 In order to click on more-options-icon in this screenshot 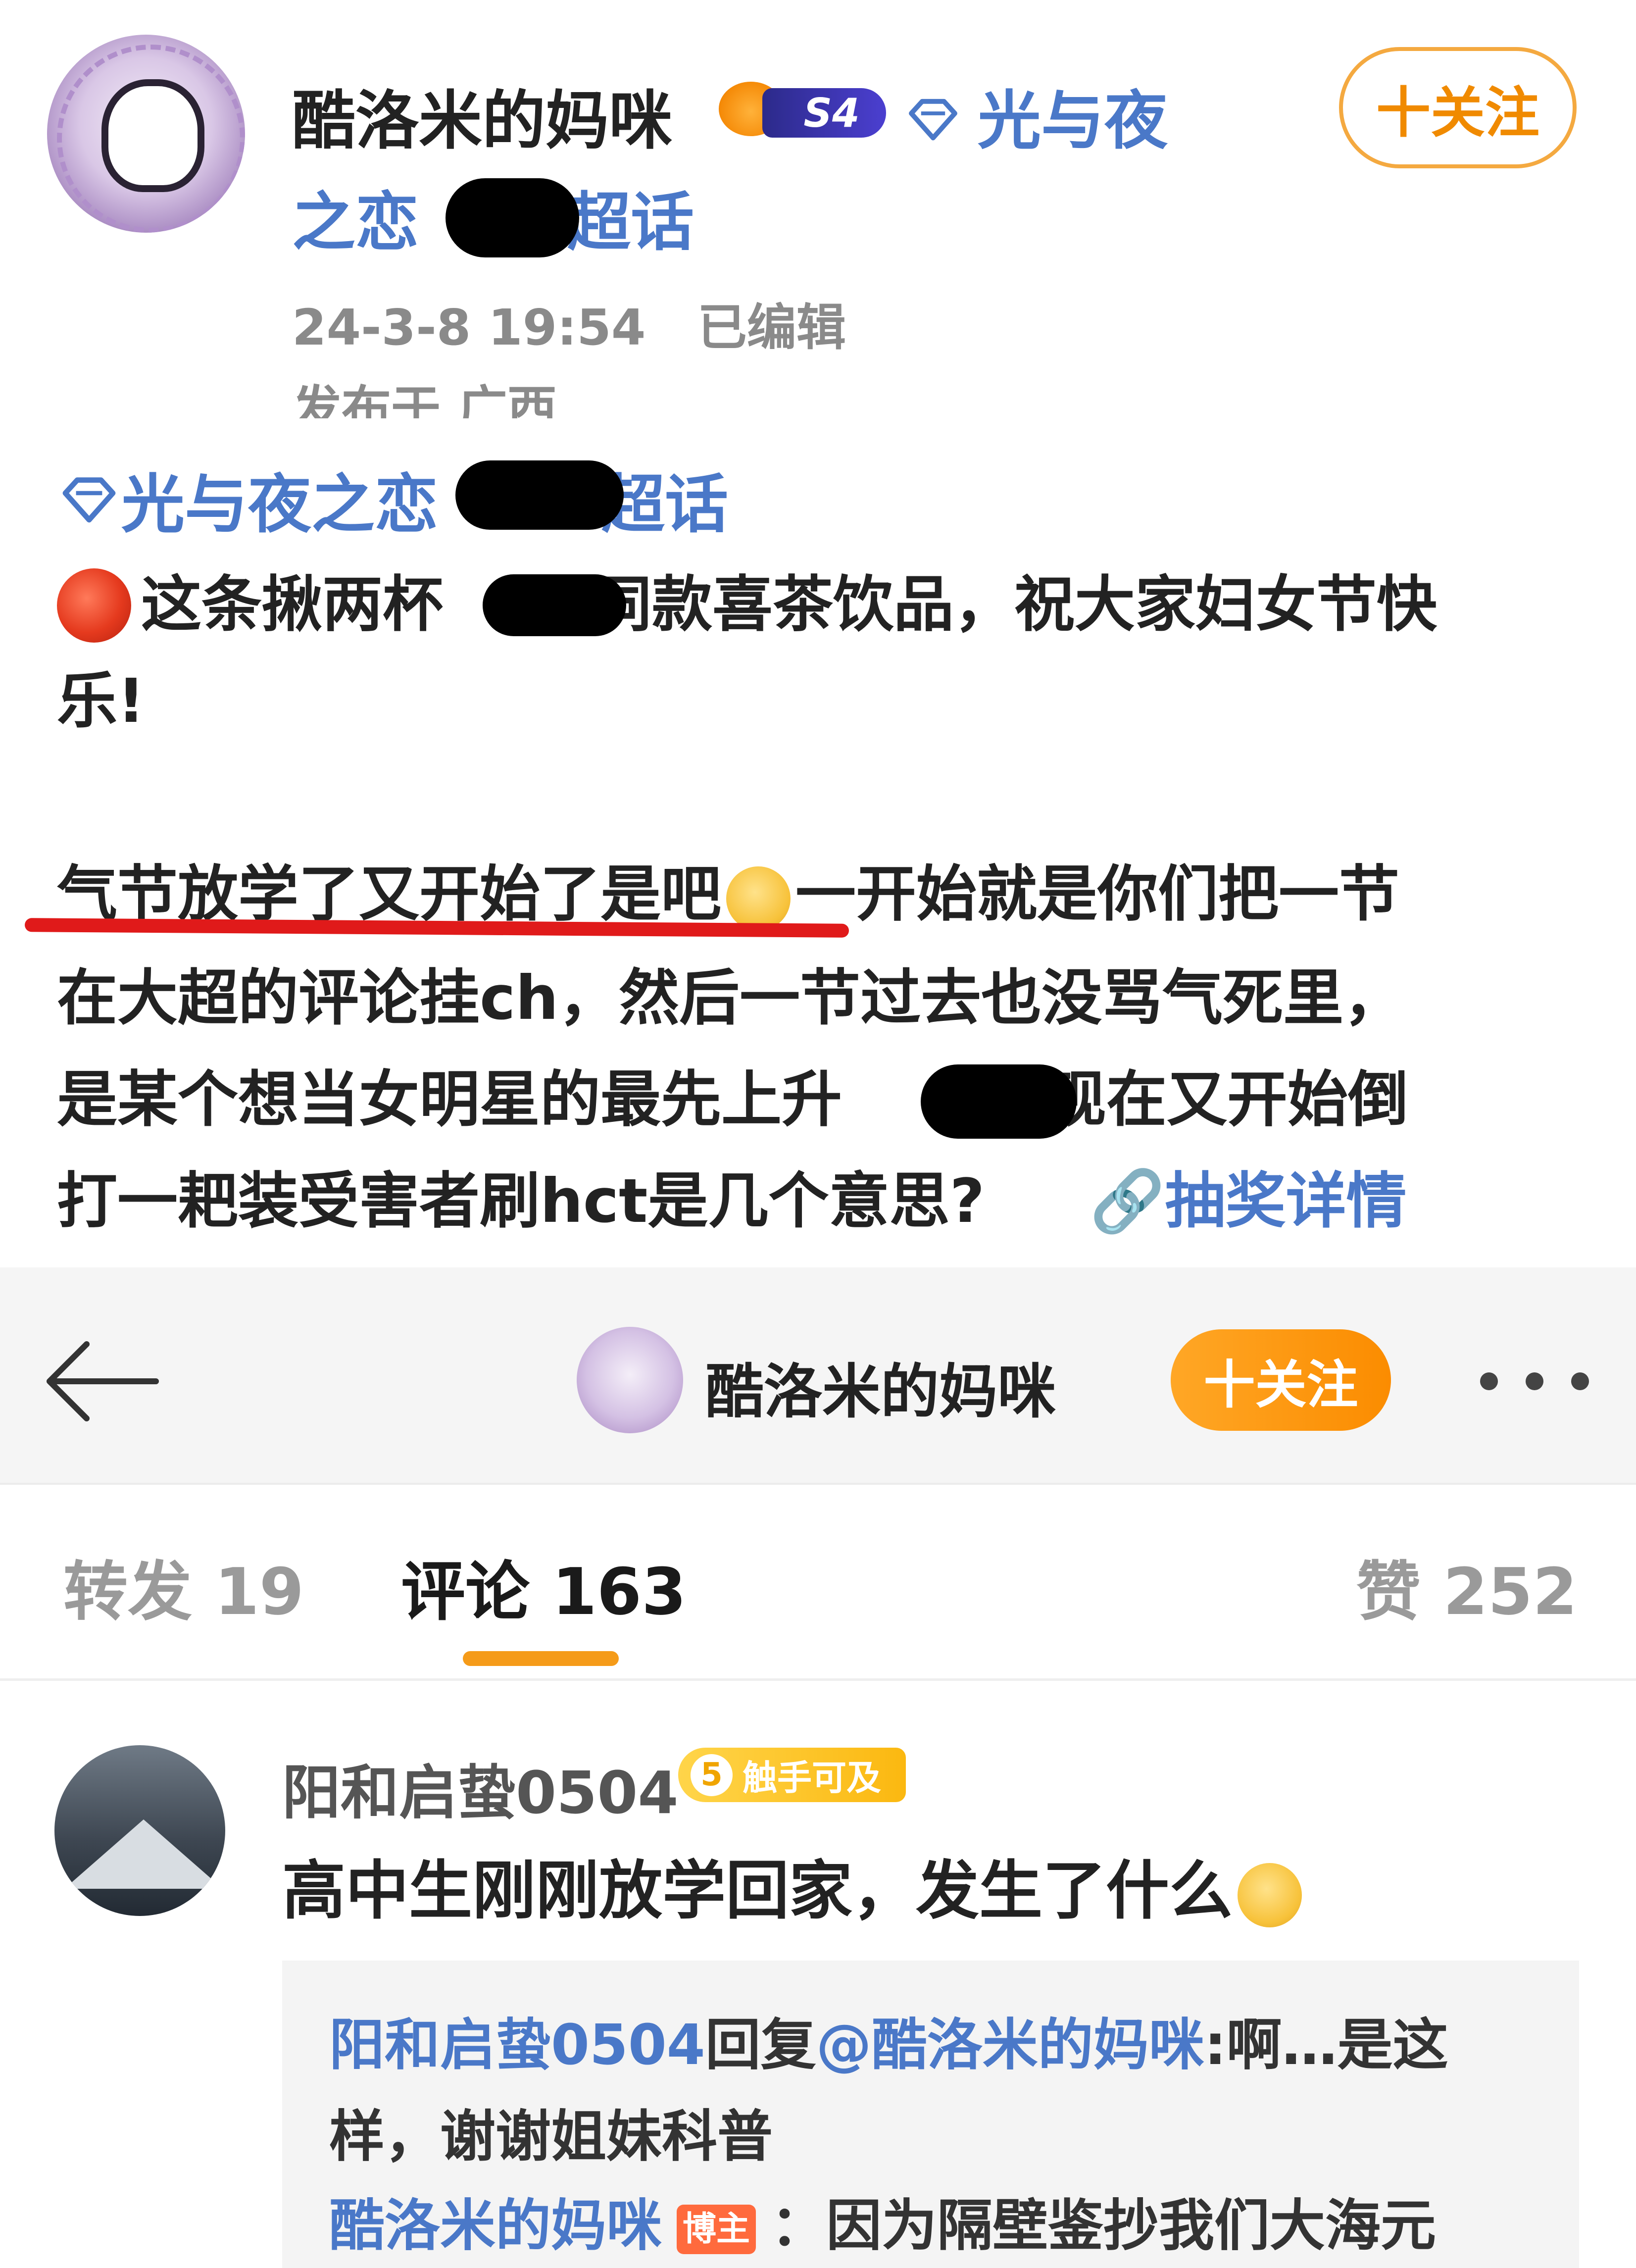, I will do `click(1534, 1381)`.